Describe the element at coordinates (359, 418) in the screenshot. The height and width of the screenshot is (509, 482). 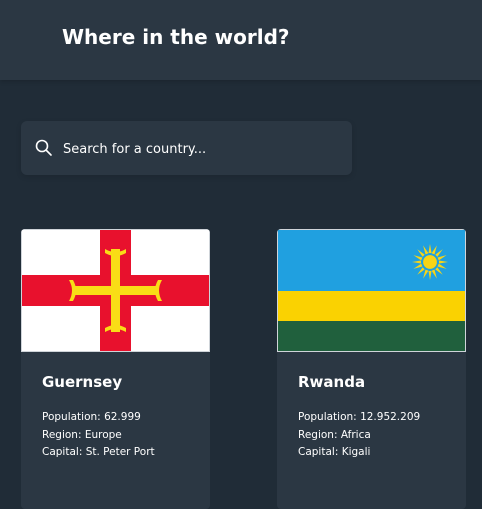
I see `population-row: Population: 12.952.209` at that location.